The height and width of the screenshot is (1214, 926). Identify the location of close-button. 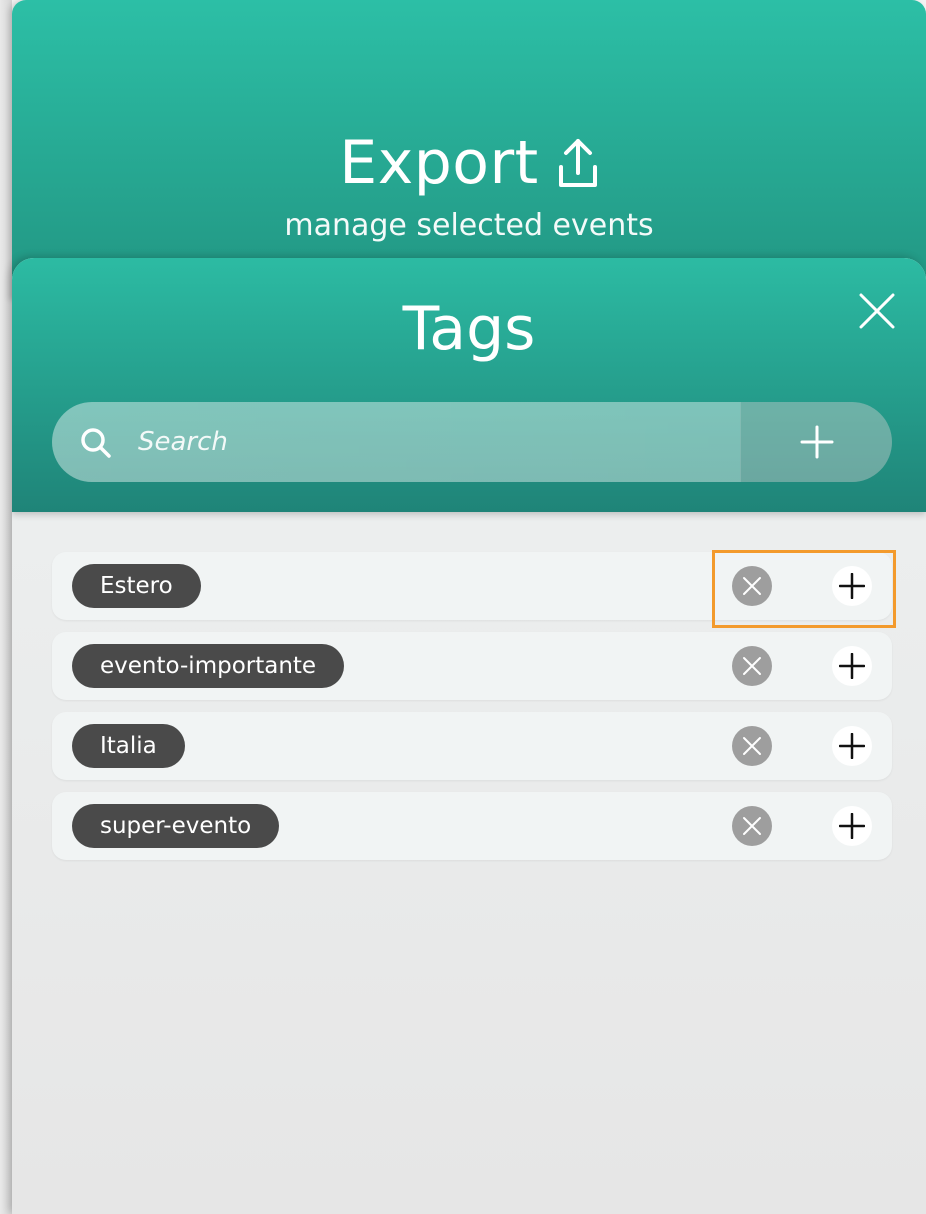
(877, 311).